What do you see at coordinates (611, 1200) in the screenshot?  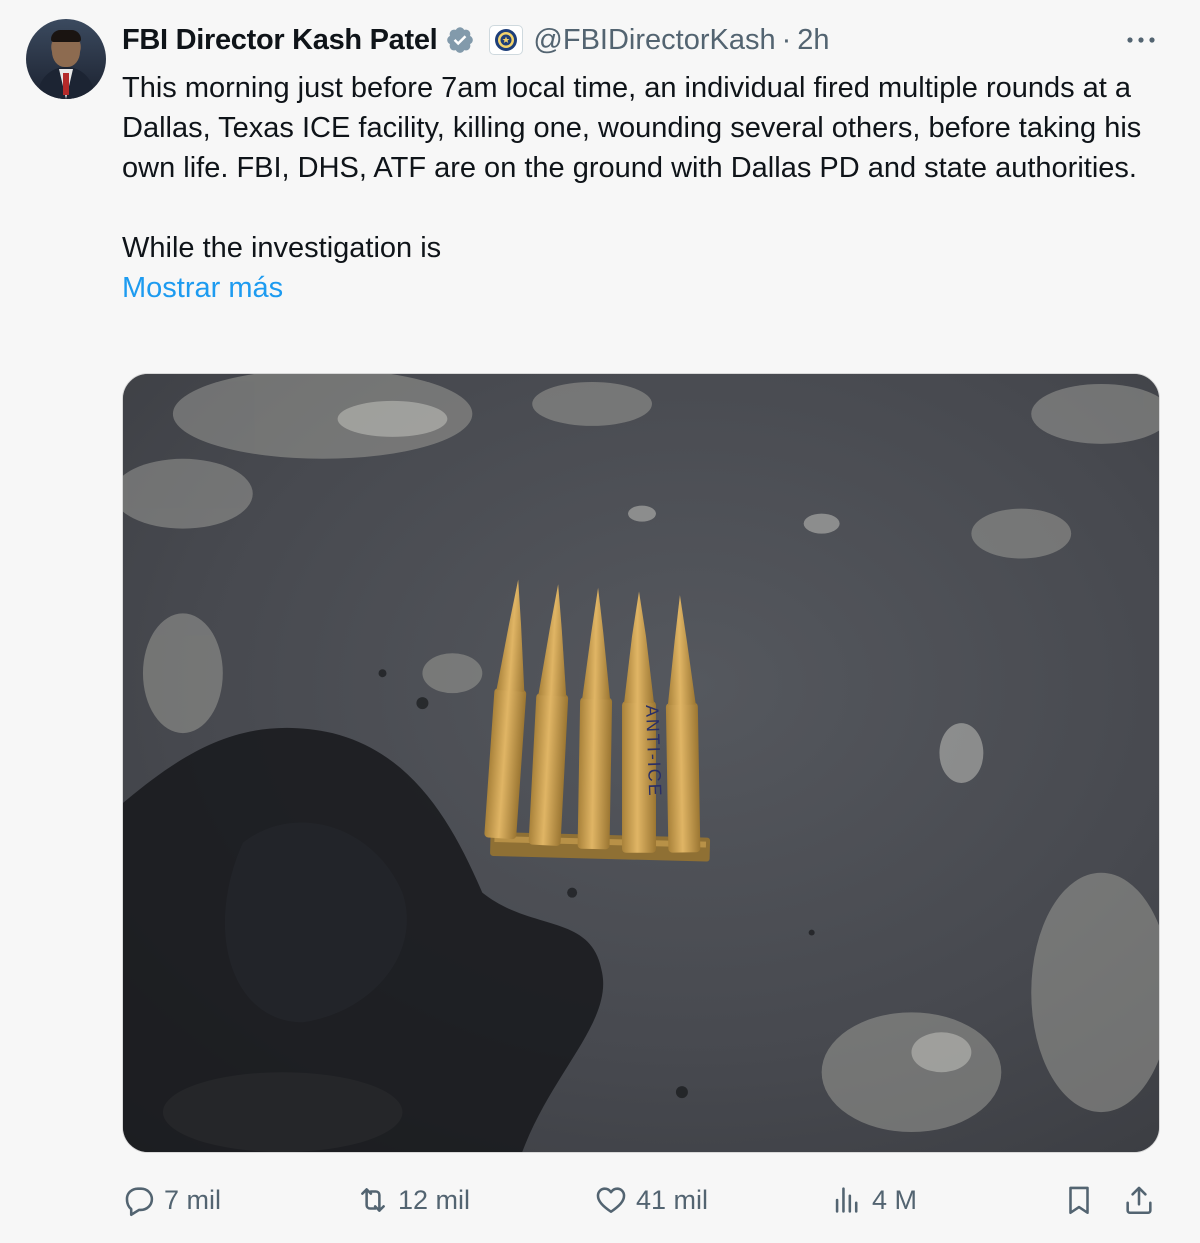 I see `heart-icon` at bounding box center [611, 1200].